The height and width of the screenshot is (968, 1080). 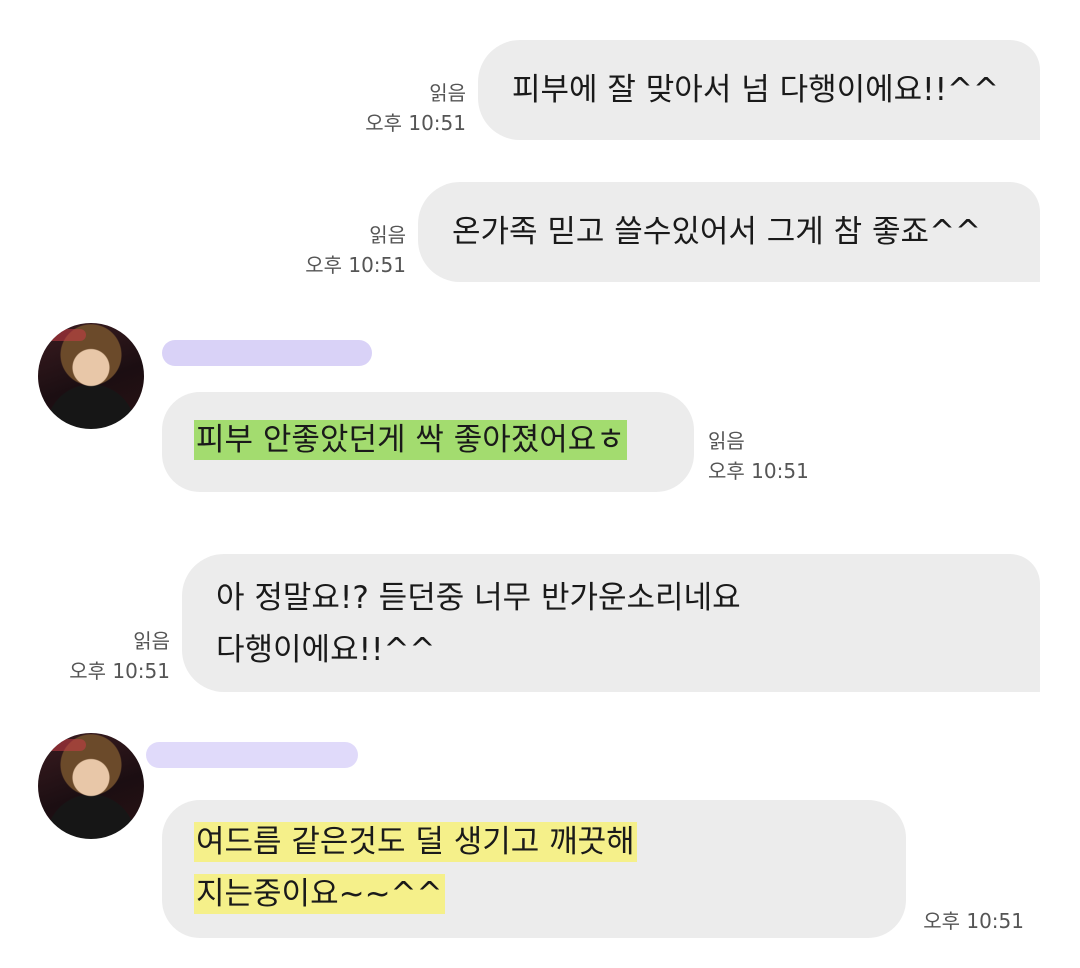 I want to click on message-text-line: 다행이에요!!^^, so click(x=326, y=650).